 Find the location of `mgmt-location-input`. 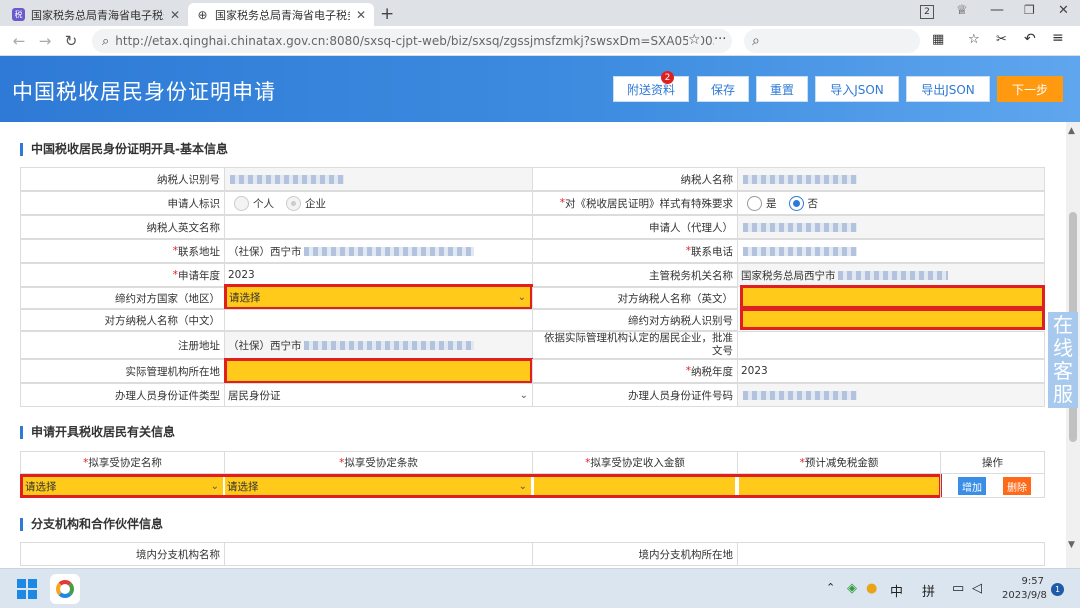

mgmt-location-input is located at coordinates (378, 371).